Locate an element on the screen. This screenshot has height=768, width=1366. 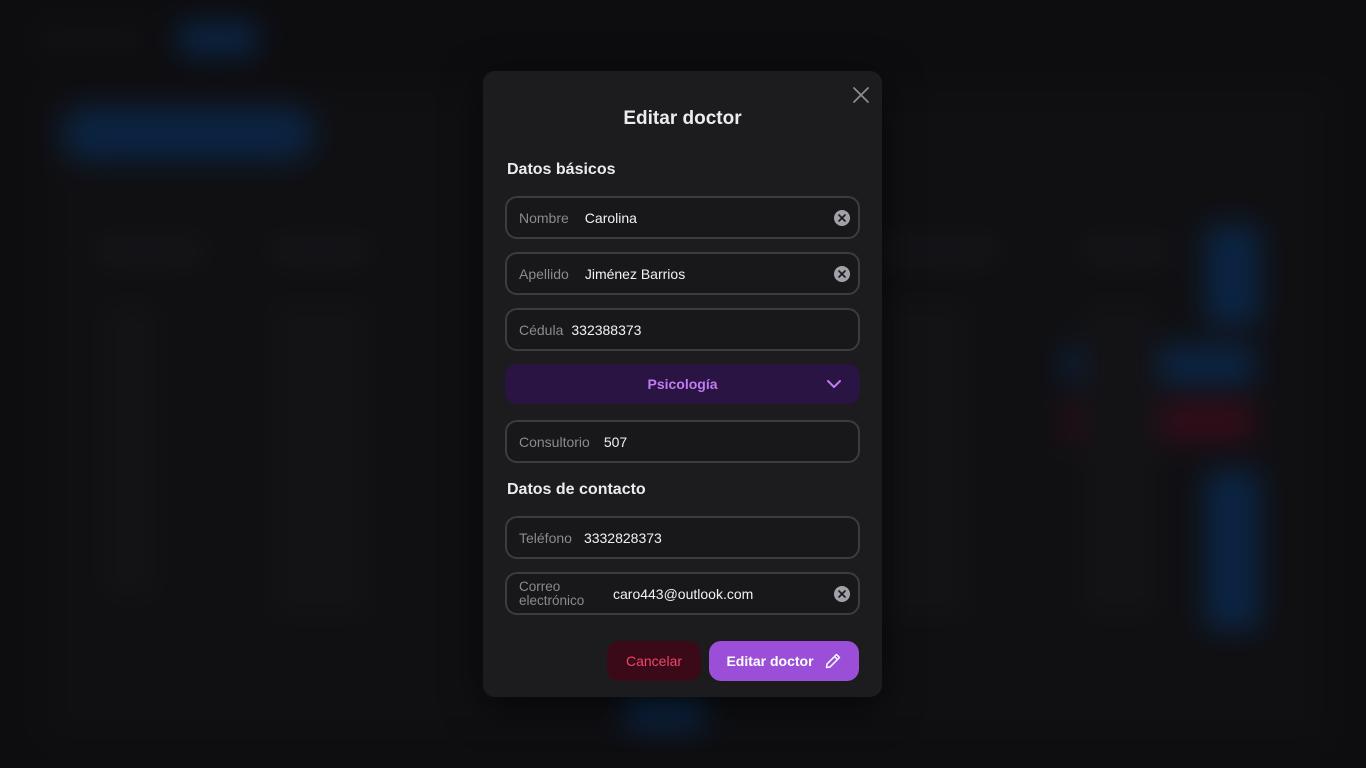
cedula-input is located at coordinates (714, 329).